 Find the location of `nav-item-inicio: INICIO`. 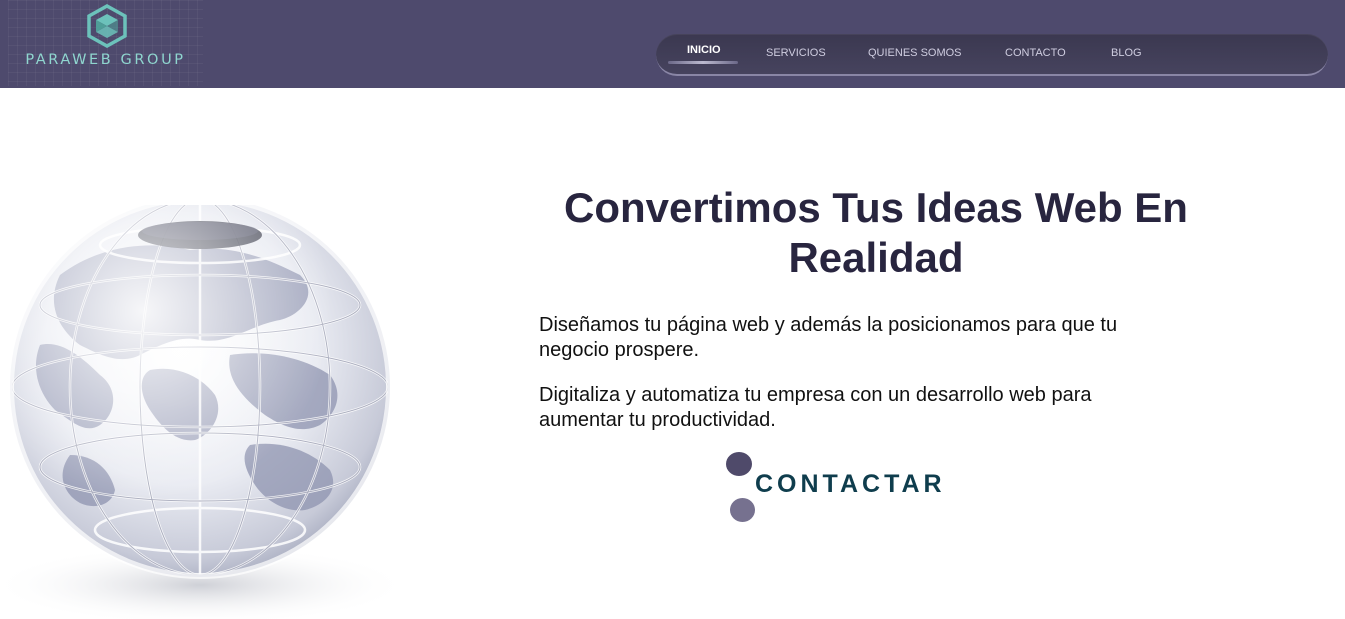

nav-item-inicio: INICIO is located at coordinates (704, 51).